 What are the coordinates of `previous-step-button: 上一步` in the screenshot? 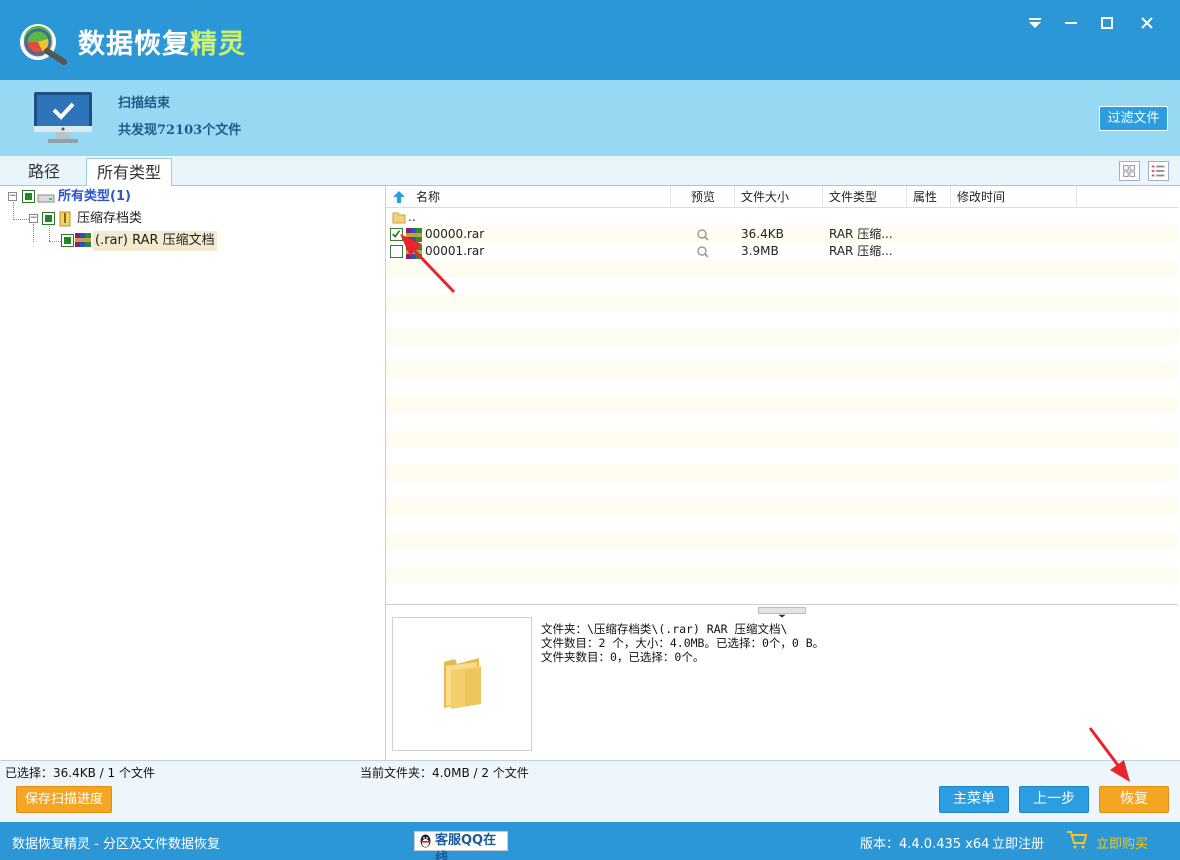 It's located at (1054, 799).